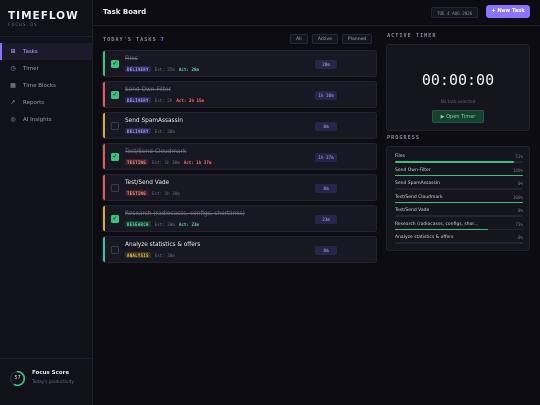  What do you see at coordinates (164, 100) in the screenshot?
I see `task-meta: DELIVERY Est: 2h Act: 2h 15m` at bounding box center [164, 100].